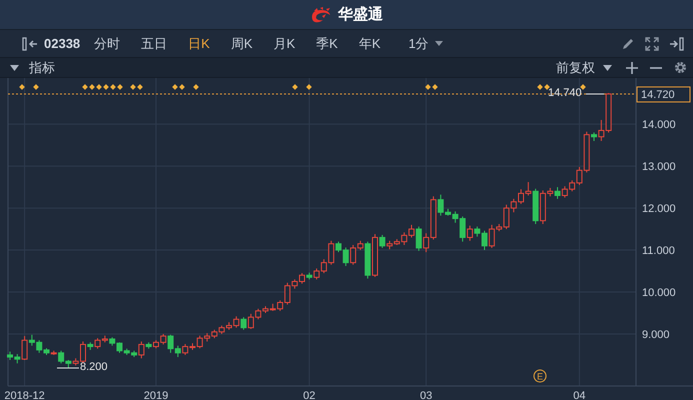 The height and width of the screenshot is (400, 693). What do you see at coordinates (680, 67) in the screenshot?
I see `settings-icon` at bounding box center [680, 67].